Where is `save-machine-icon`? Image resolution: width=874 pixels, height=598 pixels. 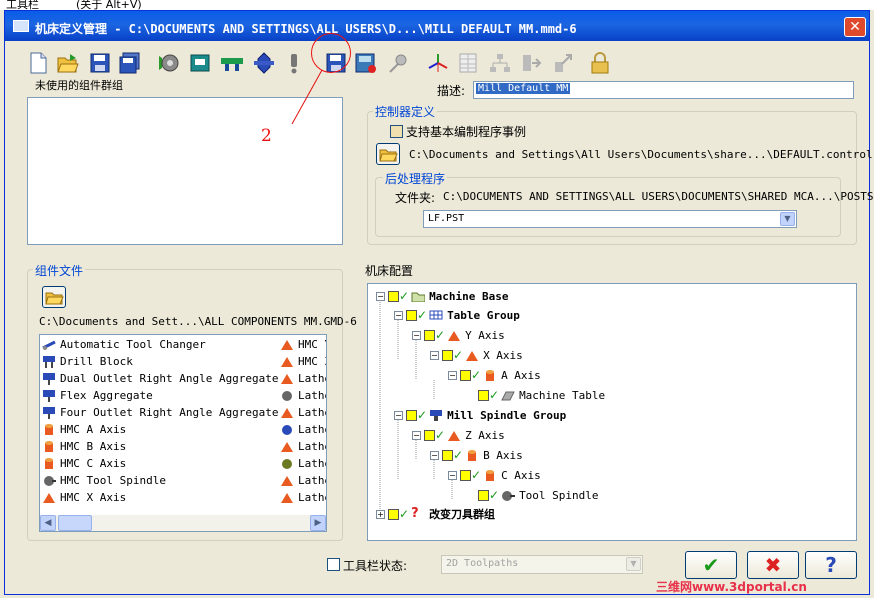 save-machine-icon is located at coordinates (366, 63).